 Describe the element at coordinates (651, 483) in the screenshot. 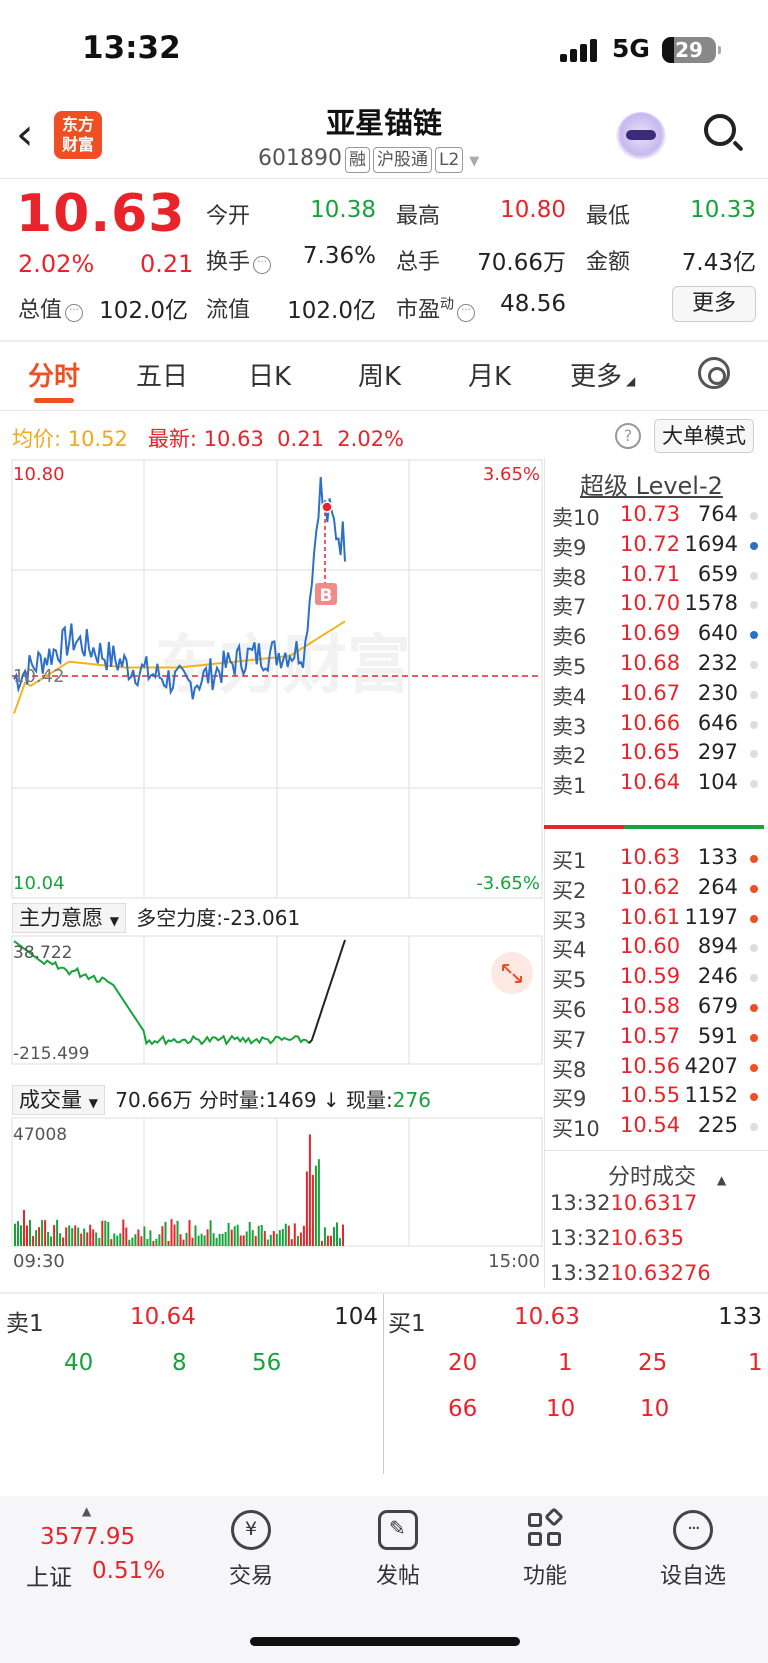

I see `level2-title: 超级 Level-2` at that location.